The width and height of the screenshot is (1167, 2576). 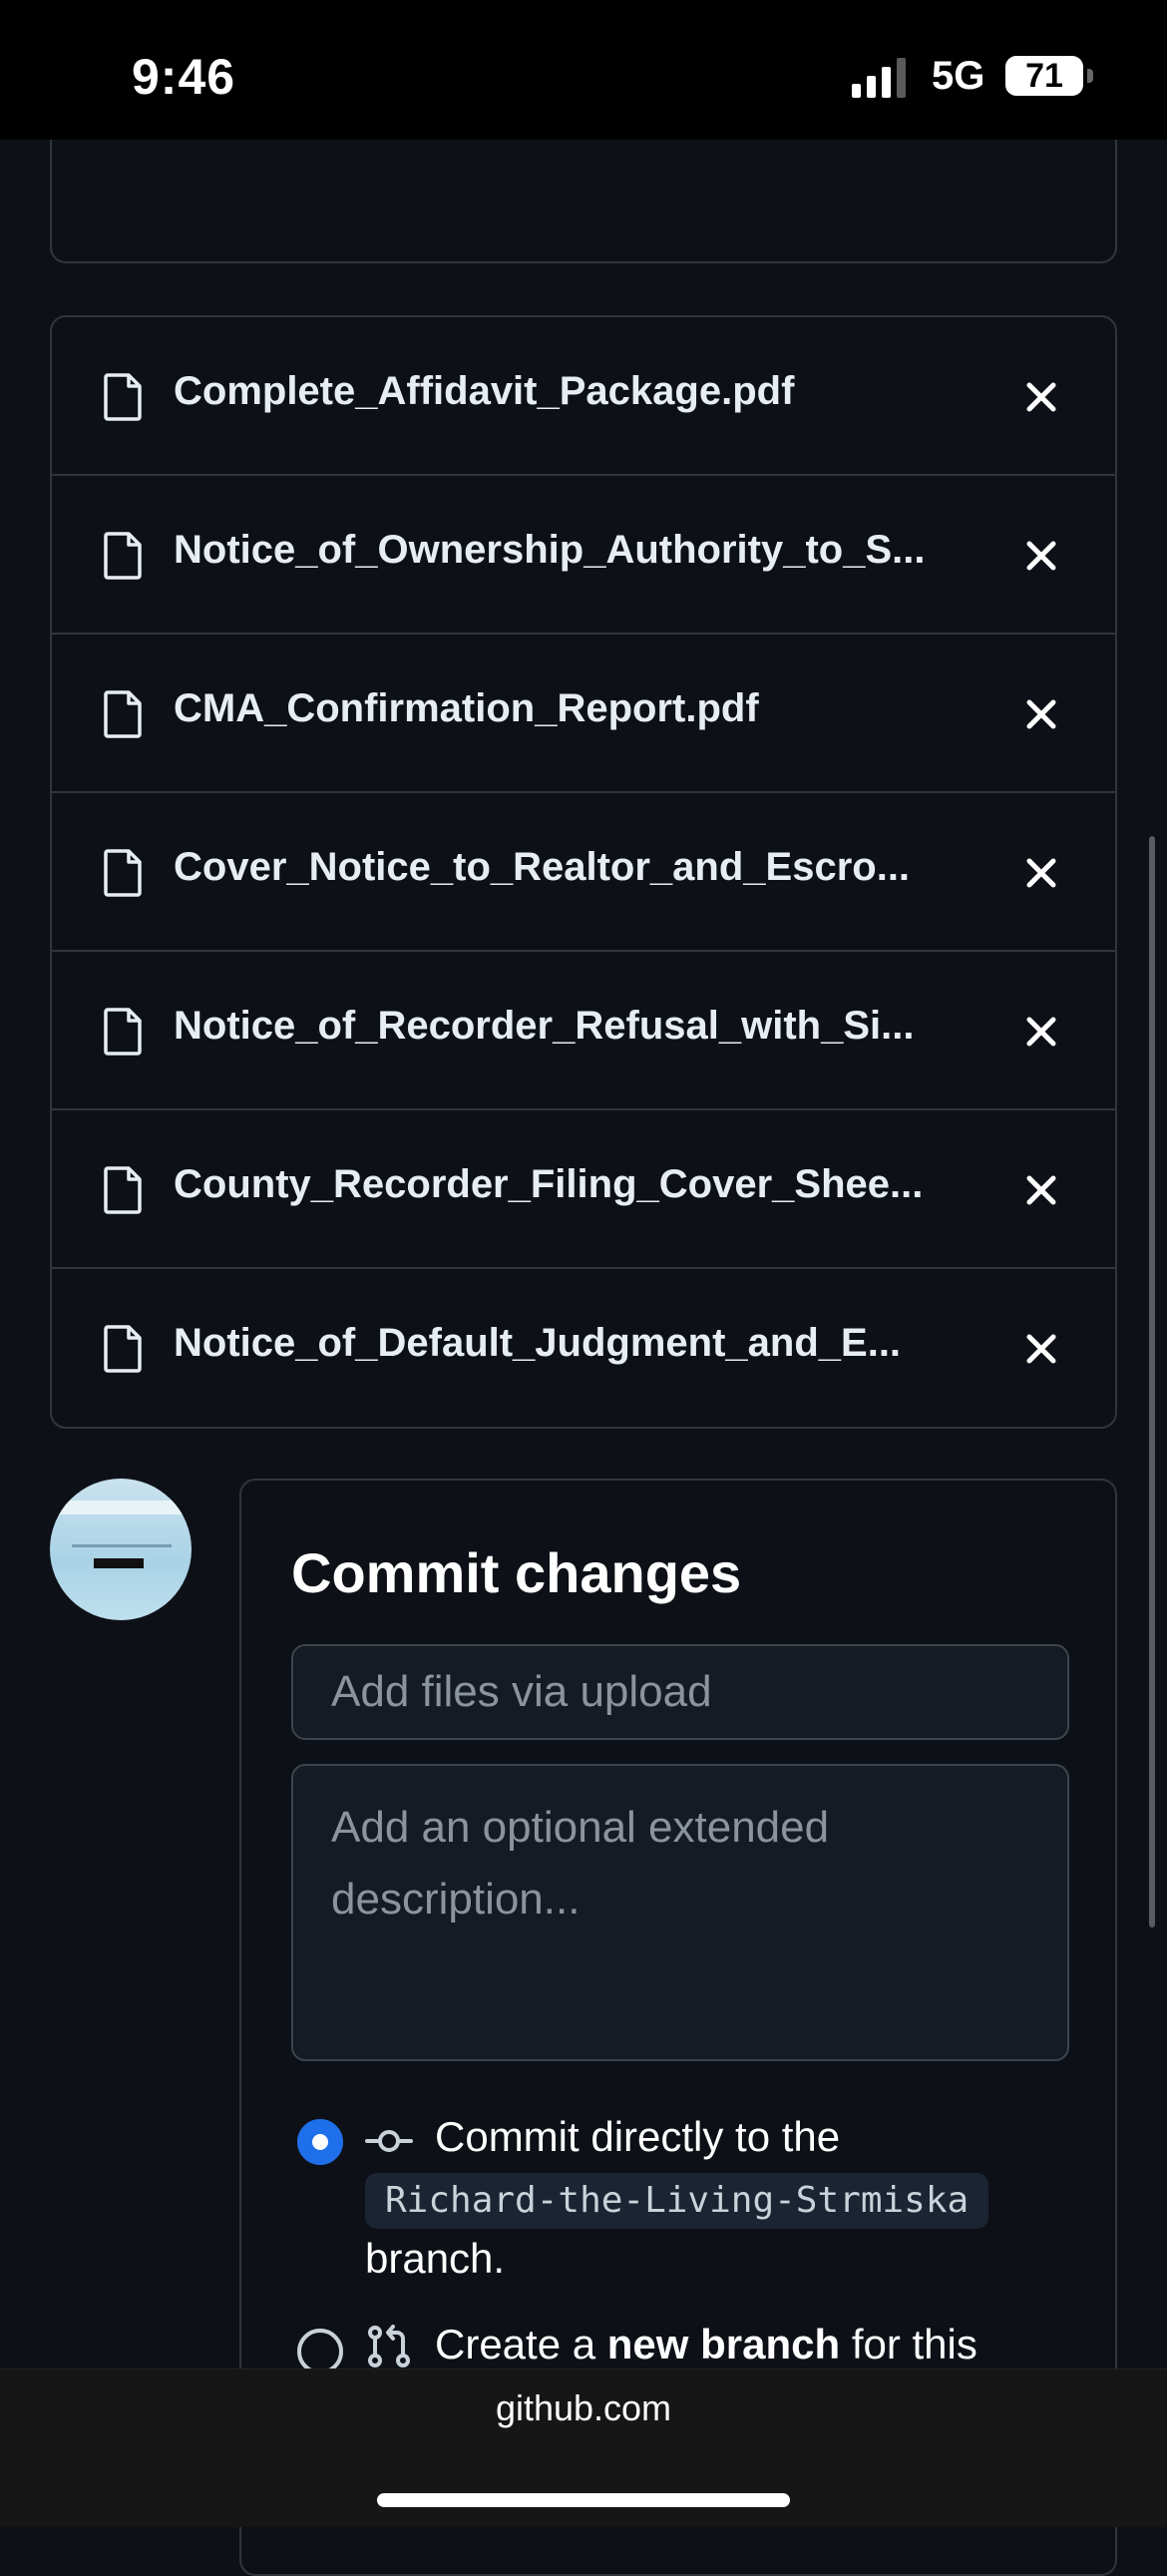 What do you see at coordinates (1152, 1382) in the screenshot?
I see `page-scrollbar` at bounding box center [1152, 1382].